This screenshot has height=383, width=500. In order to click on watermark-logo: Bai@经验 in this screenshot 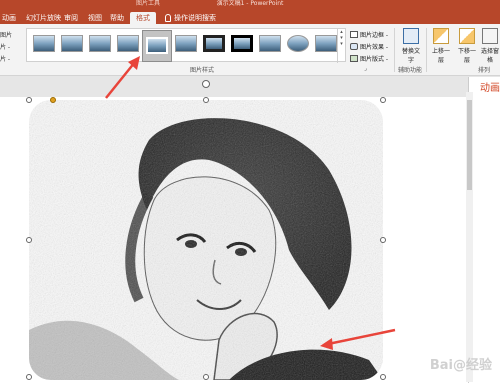, I will do `click(460, 365)`.